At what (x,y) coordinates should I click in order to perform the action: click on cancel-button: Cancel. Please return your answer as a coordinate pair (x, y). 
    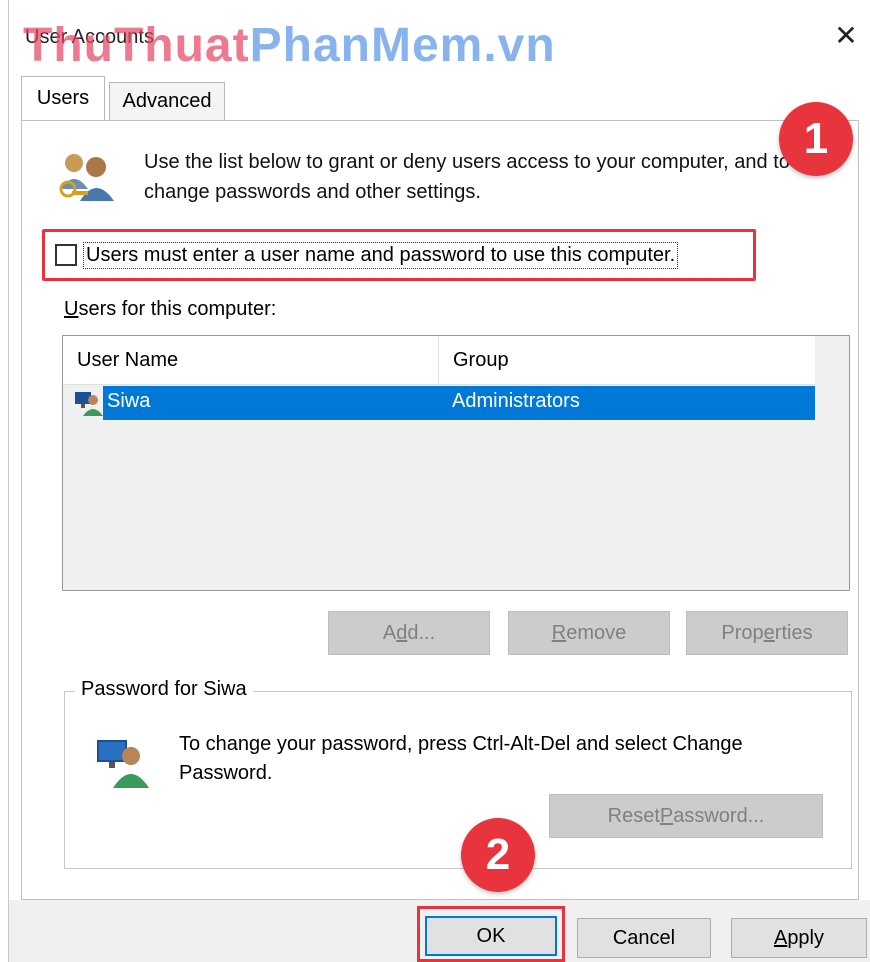
    Looking at the image, I should click on (644, 938).